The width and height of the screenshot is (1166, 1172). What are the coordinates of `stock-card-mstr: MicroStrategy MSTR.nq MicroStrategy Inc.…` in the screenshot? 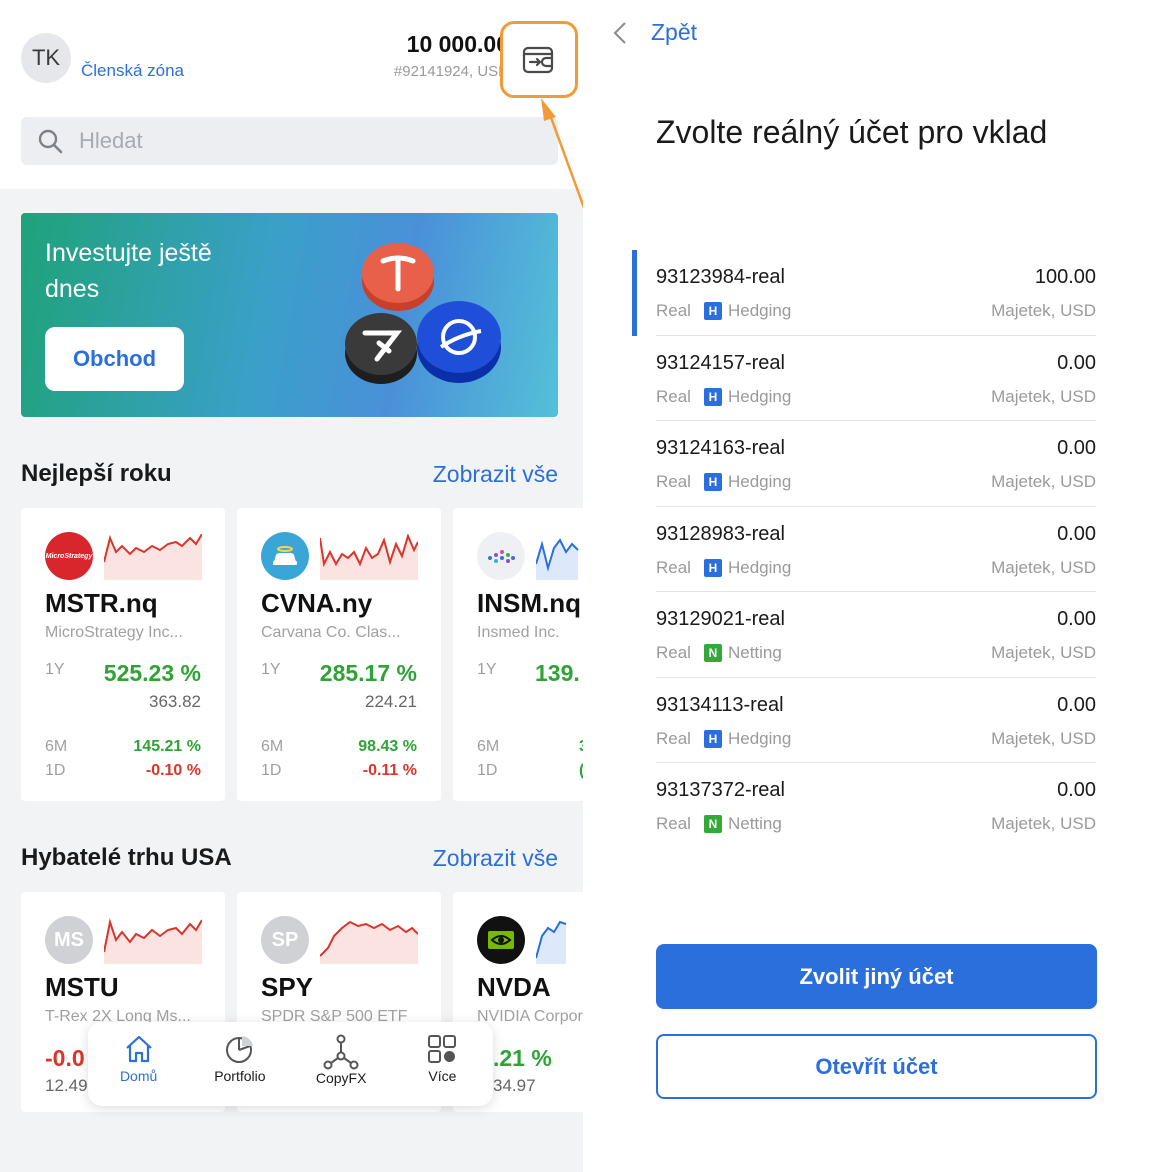 It's located at (123, 654).